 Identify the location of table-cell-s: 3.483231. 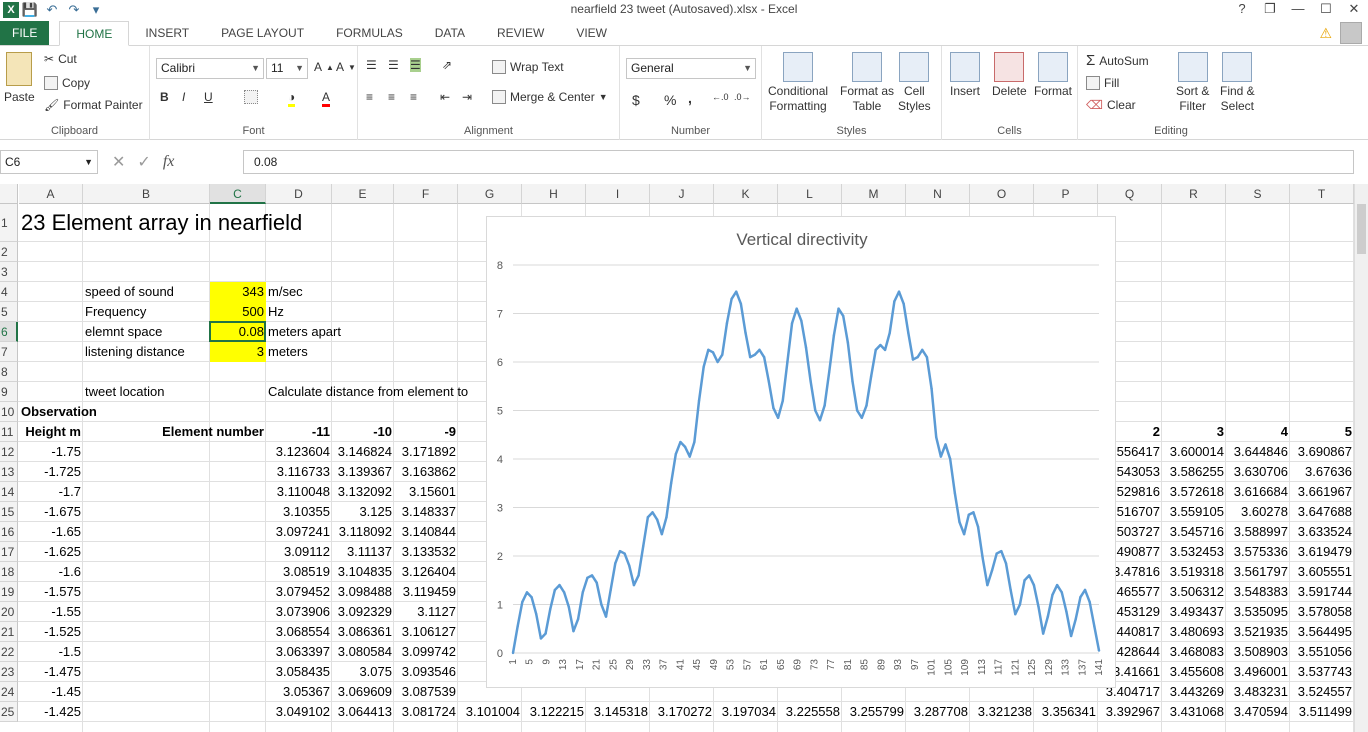
(1258, 692).